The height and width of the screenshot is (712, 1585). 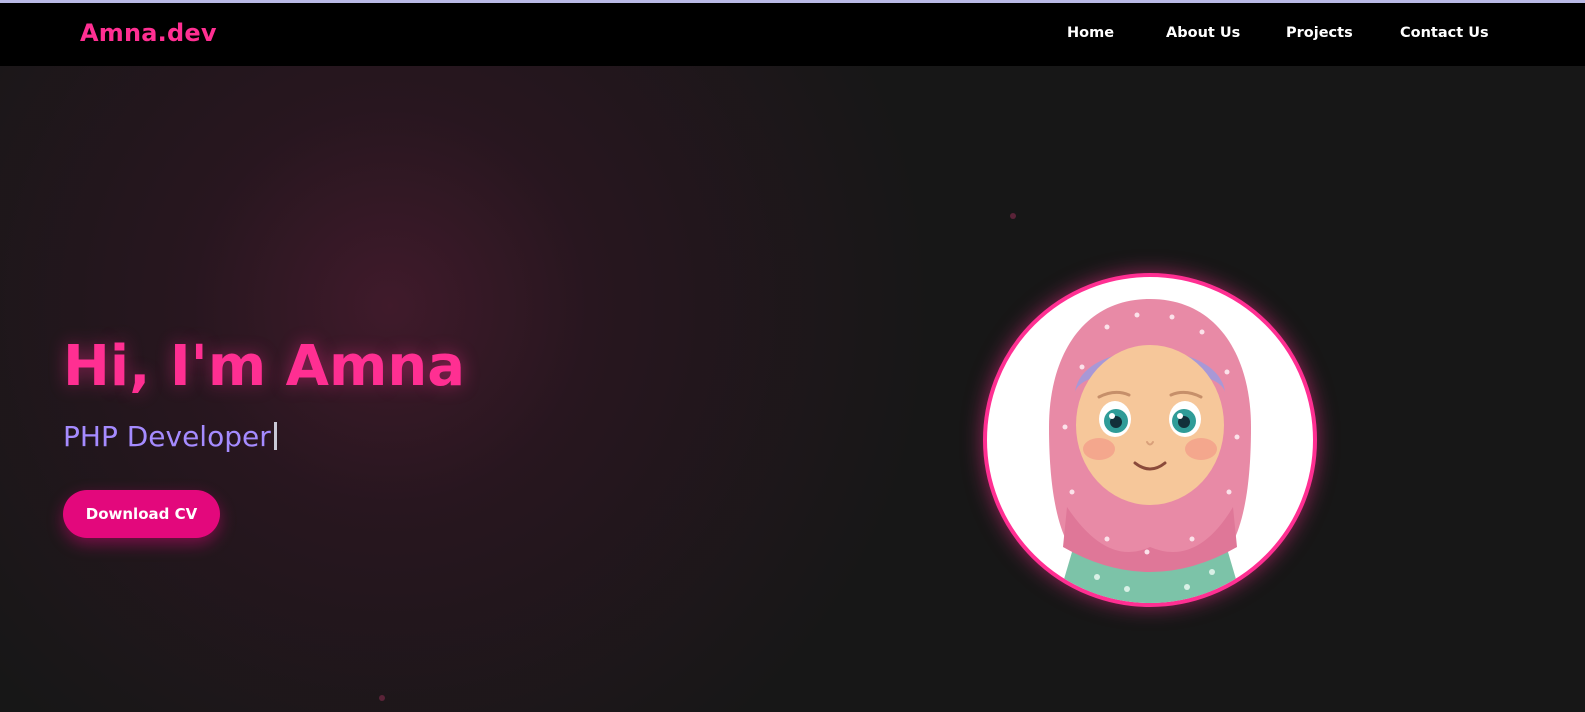 I want to click on nav-link-projects: Projects, so click(x=1319, y=33).